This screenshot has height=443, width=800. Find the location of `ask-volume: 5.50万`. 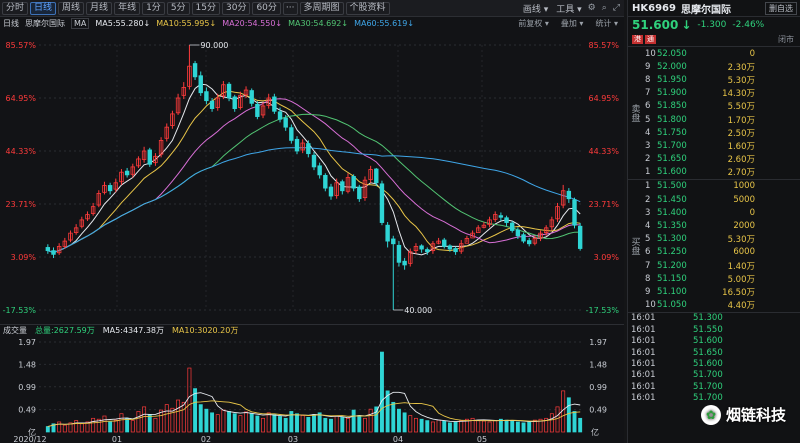

ask-volume: 5.50万 is located at coordinates (741, 107).